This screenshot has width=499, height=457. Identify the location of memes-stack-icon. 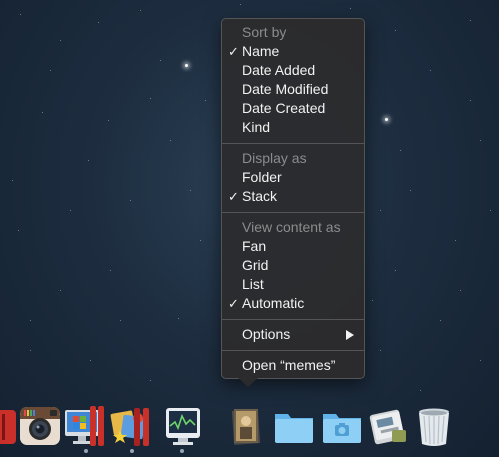
(246, 426).